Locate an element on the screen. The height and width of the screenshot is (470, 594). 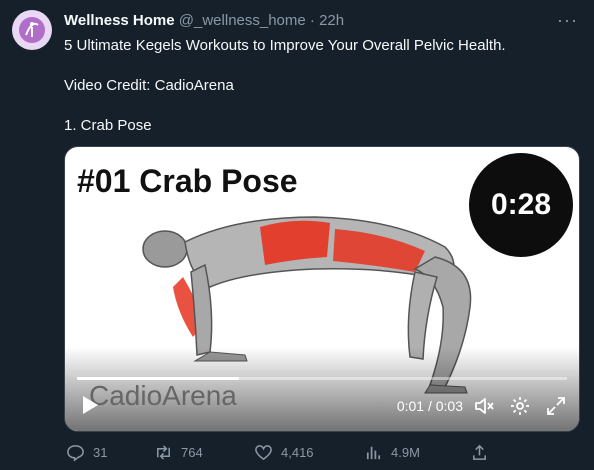
duration: 0:03 is located at coordinates (449, 406).